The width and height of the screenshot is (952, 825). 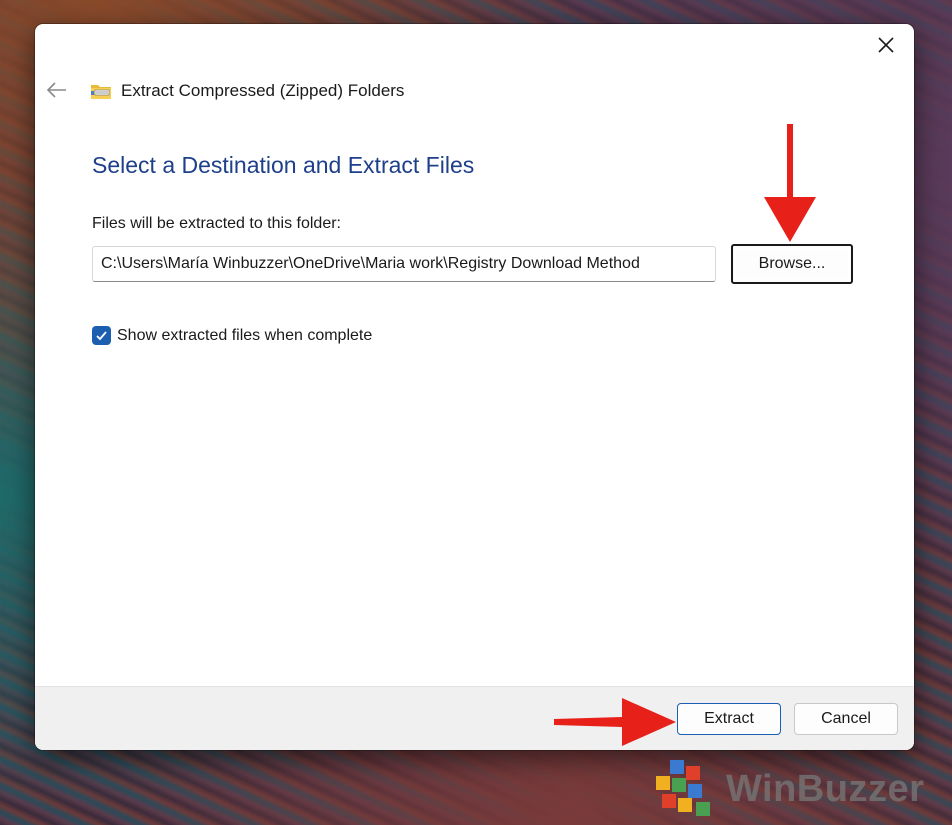 I want to click on page-heading: Select a Destination and Extract Files, so click(x=283, y=165).